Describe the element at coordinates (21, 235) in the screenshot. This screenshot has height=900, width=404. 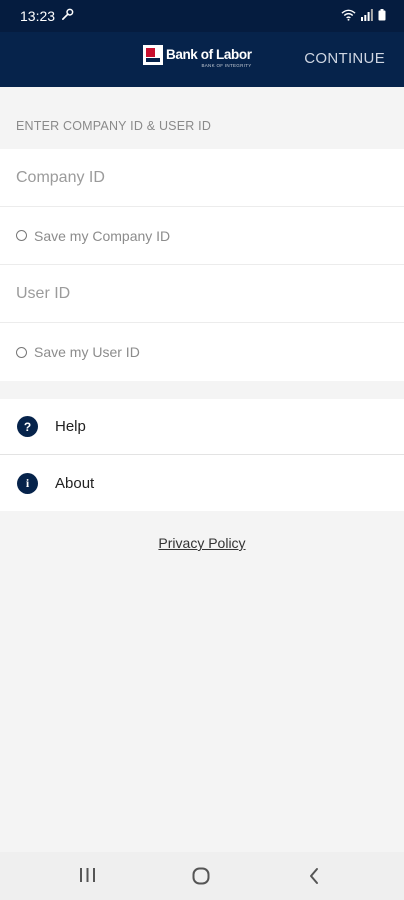
I see `save-company-radio-icon` at that location.